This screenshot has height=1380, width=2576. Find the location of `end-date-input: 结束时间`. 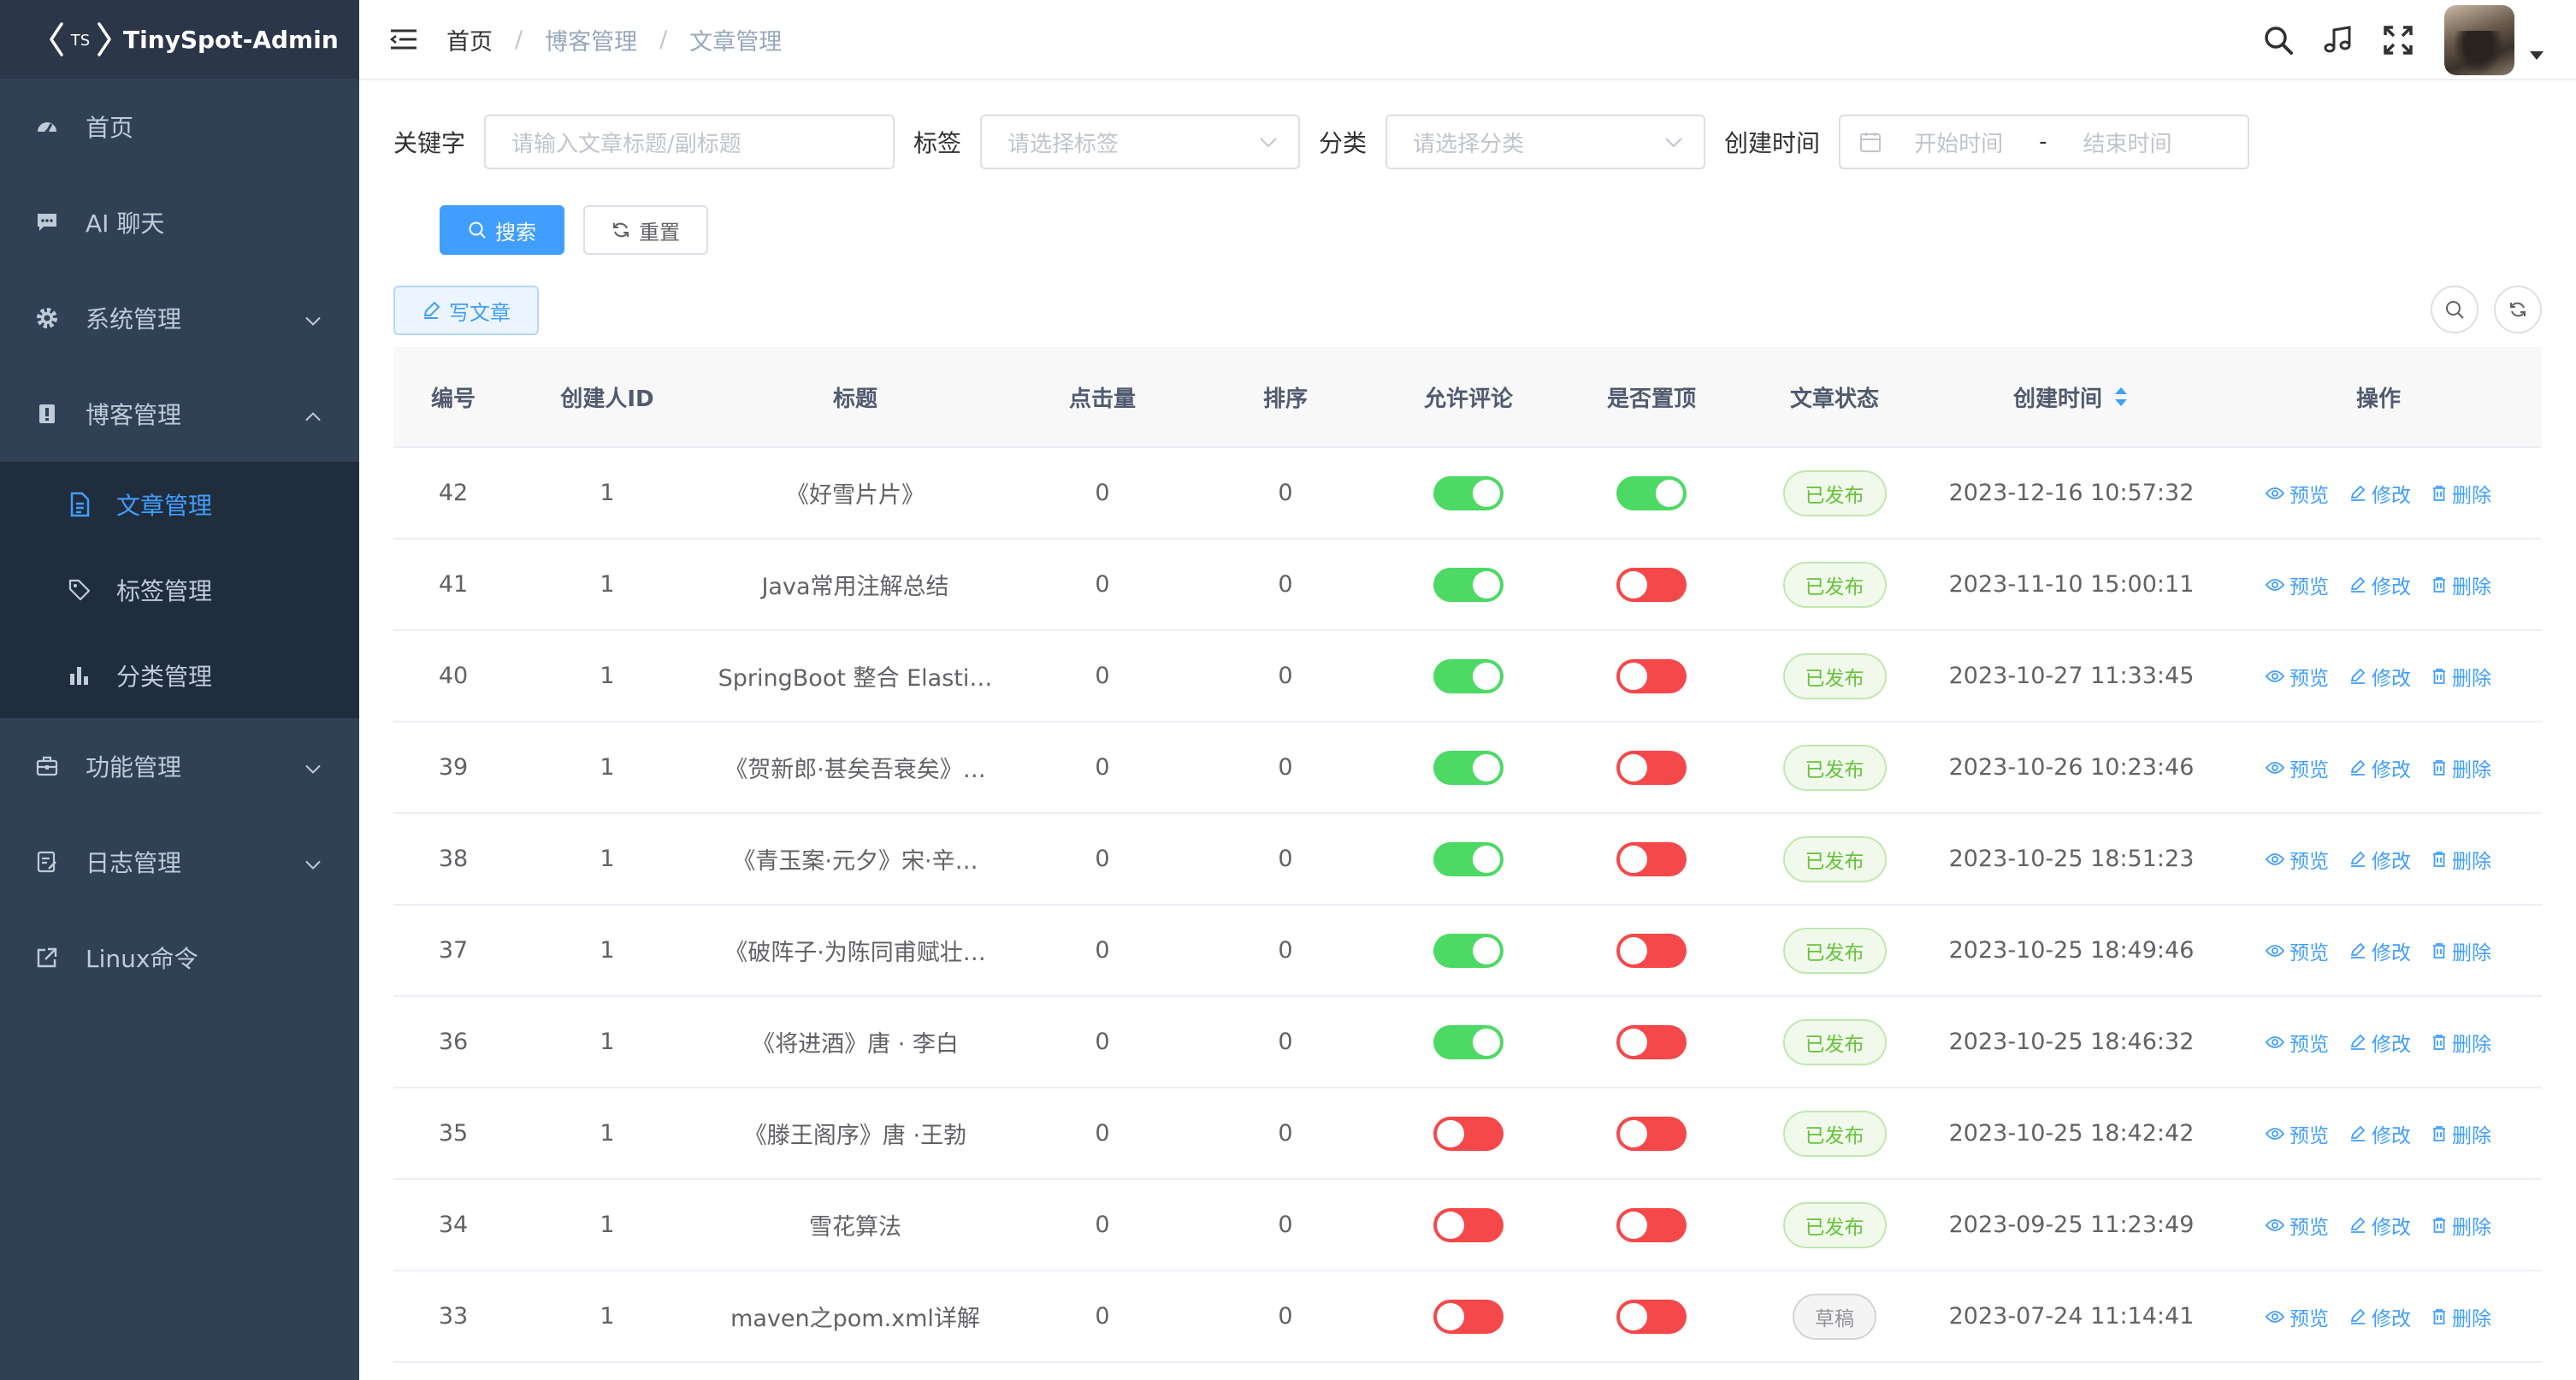

end-date-input: 结束时间 is located at coordinates (2127, 142).